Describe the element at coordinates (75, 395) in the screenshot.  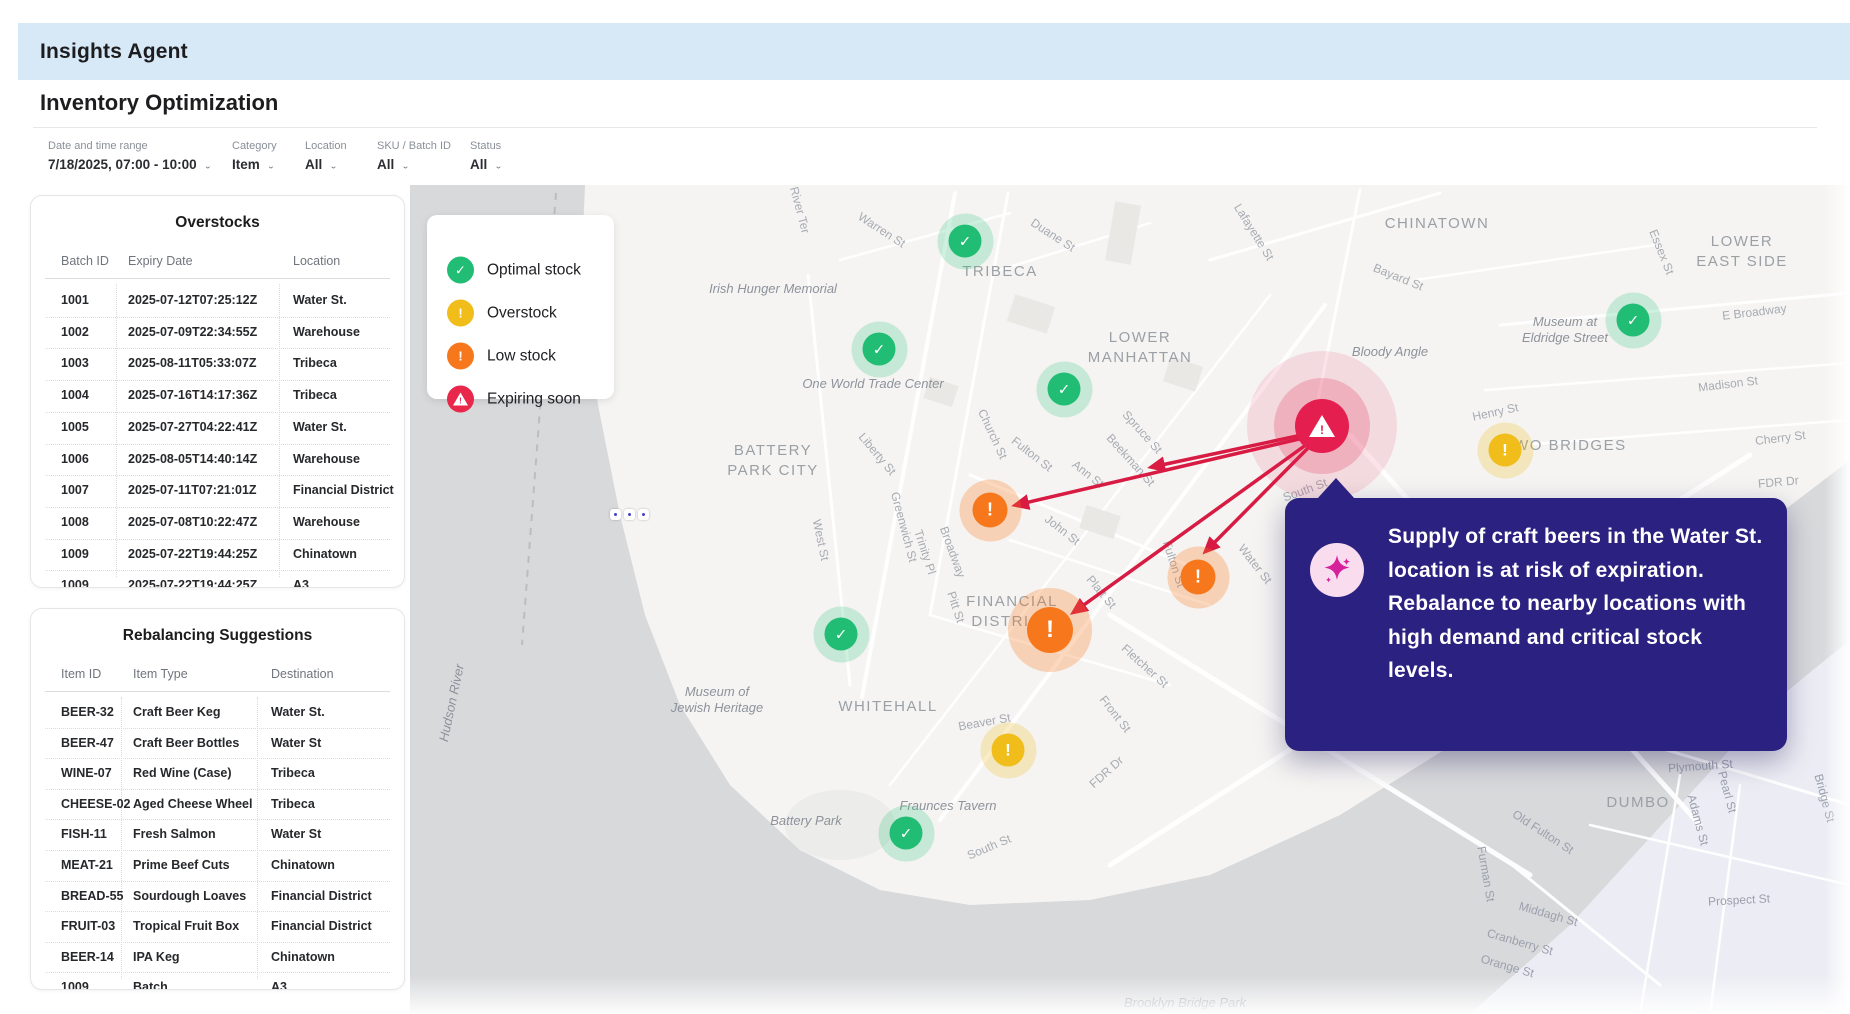
I see `table-cell: 1004` at that location.